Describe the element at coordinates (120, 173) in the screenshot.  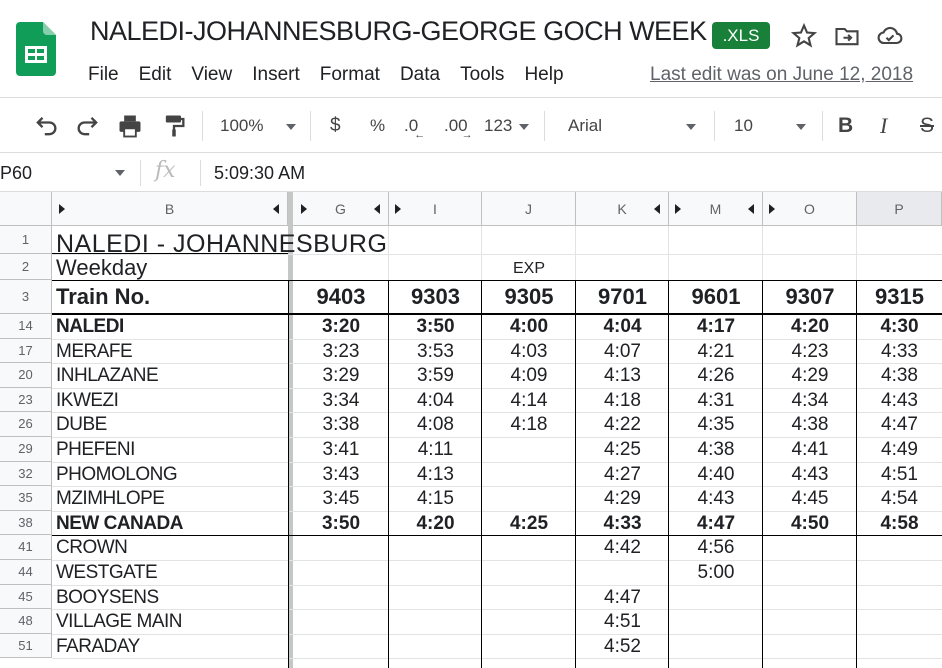
I see `chevron-down-icon` at that location.